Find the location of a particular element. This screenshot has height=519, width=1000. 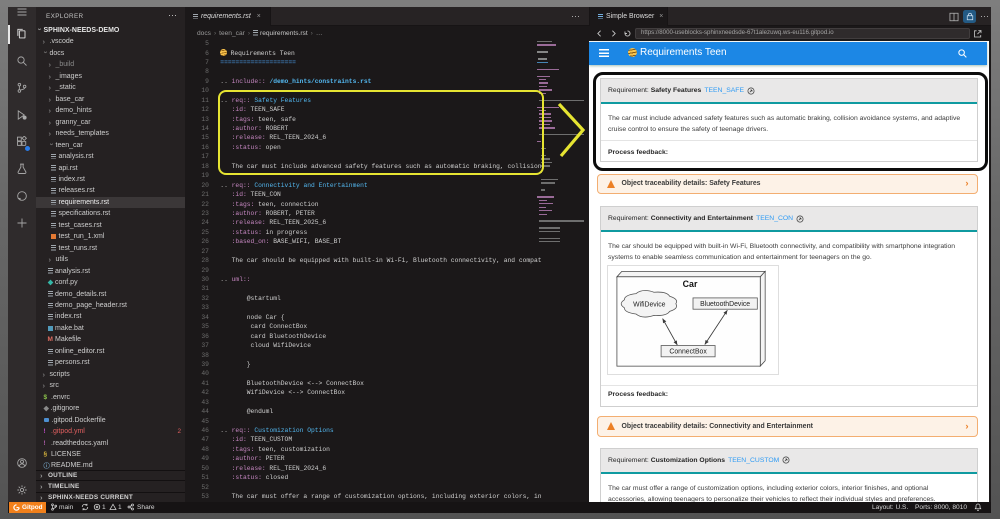

svg-text: ConnectBox is located at coordinates (688, 352).